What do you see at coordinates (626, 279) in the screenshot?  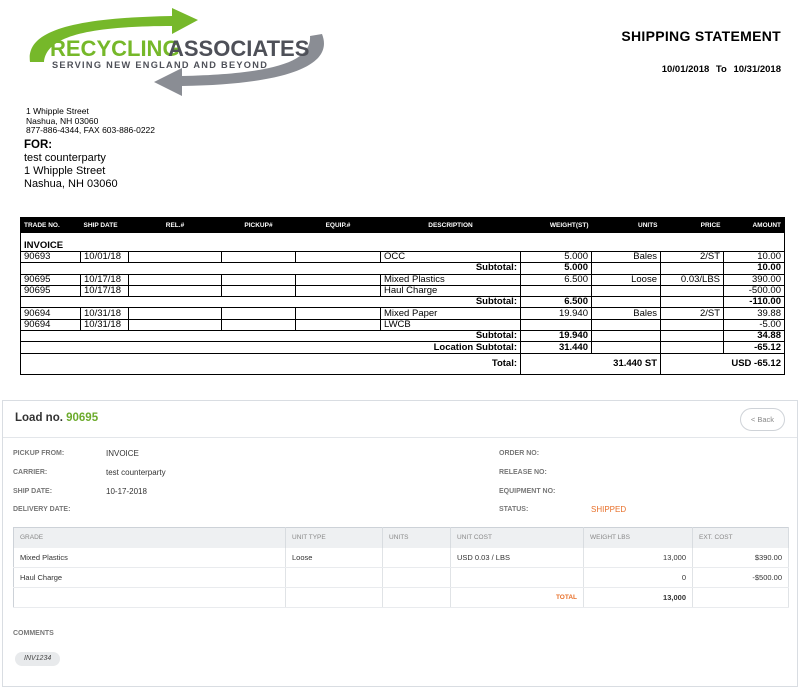 I see `units: Loose` at bounding box center [626, 279].